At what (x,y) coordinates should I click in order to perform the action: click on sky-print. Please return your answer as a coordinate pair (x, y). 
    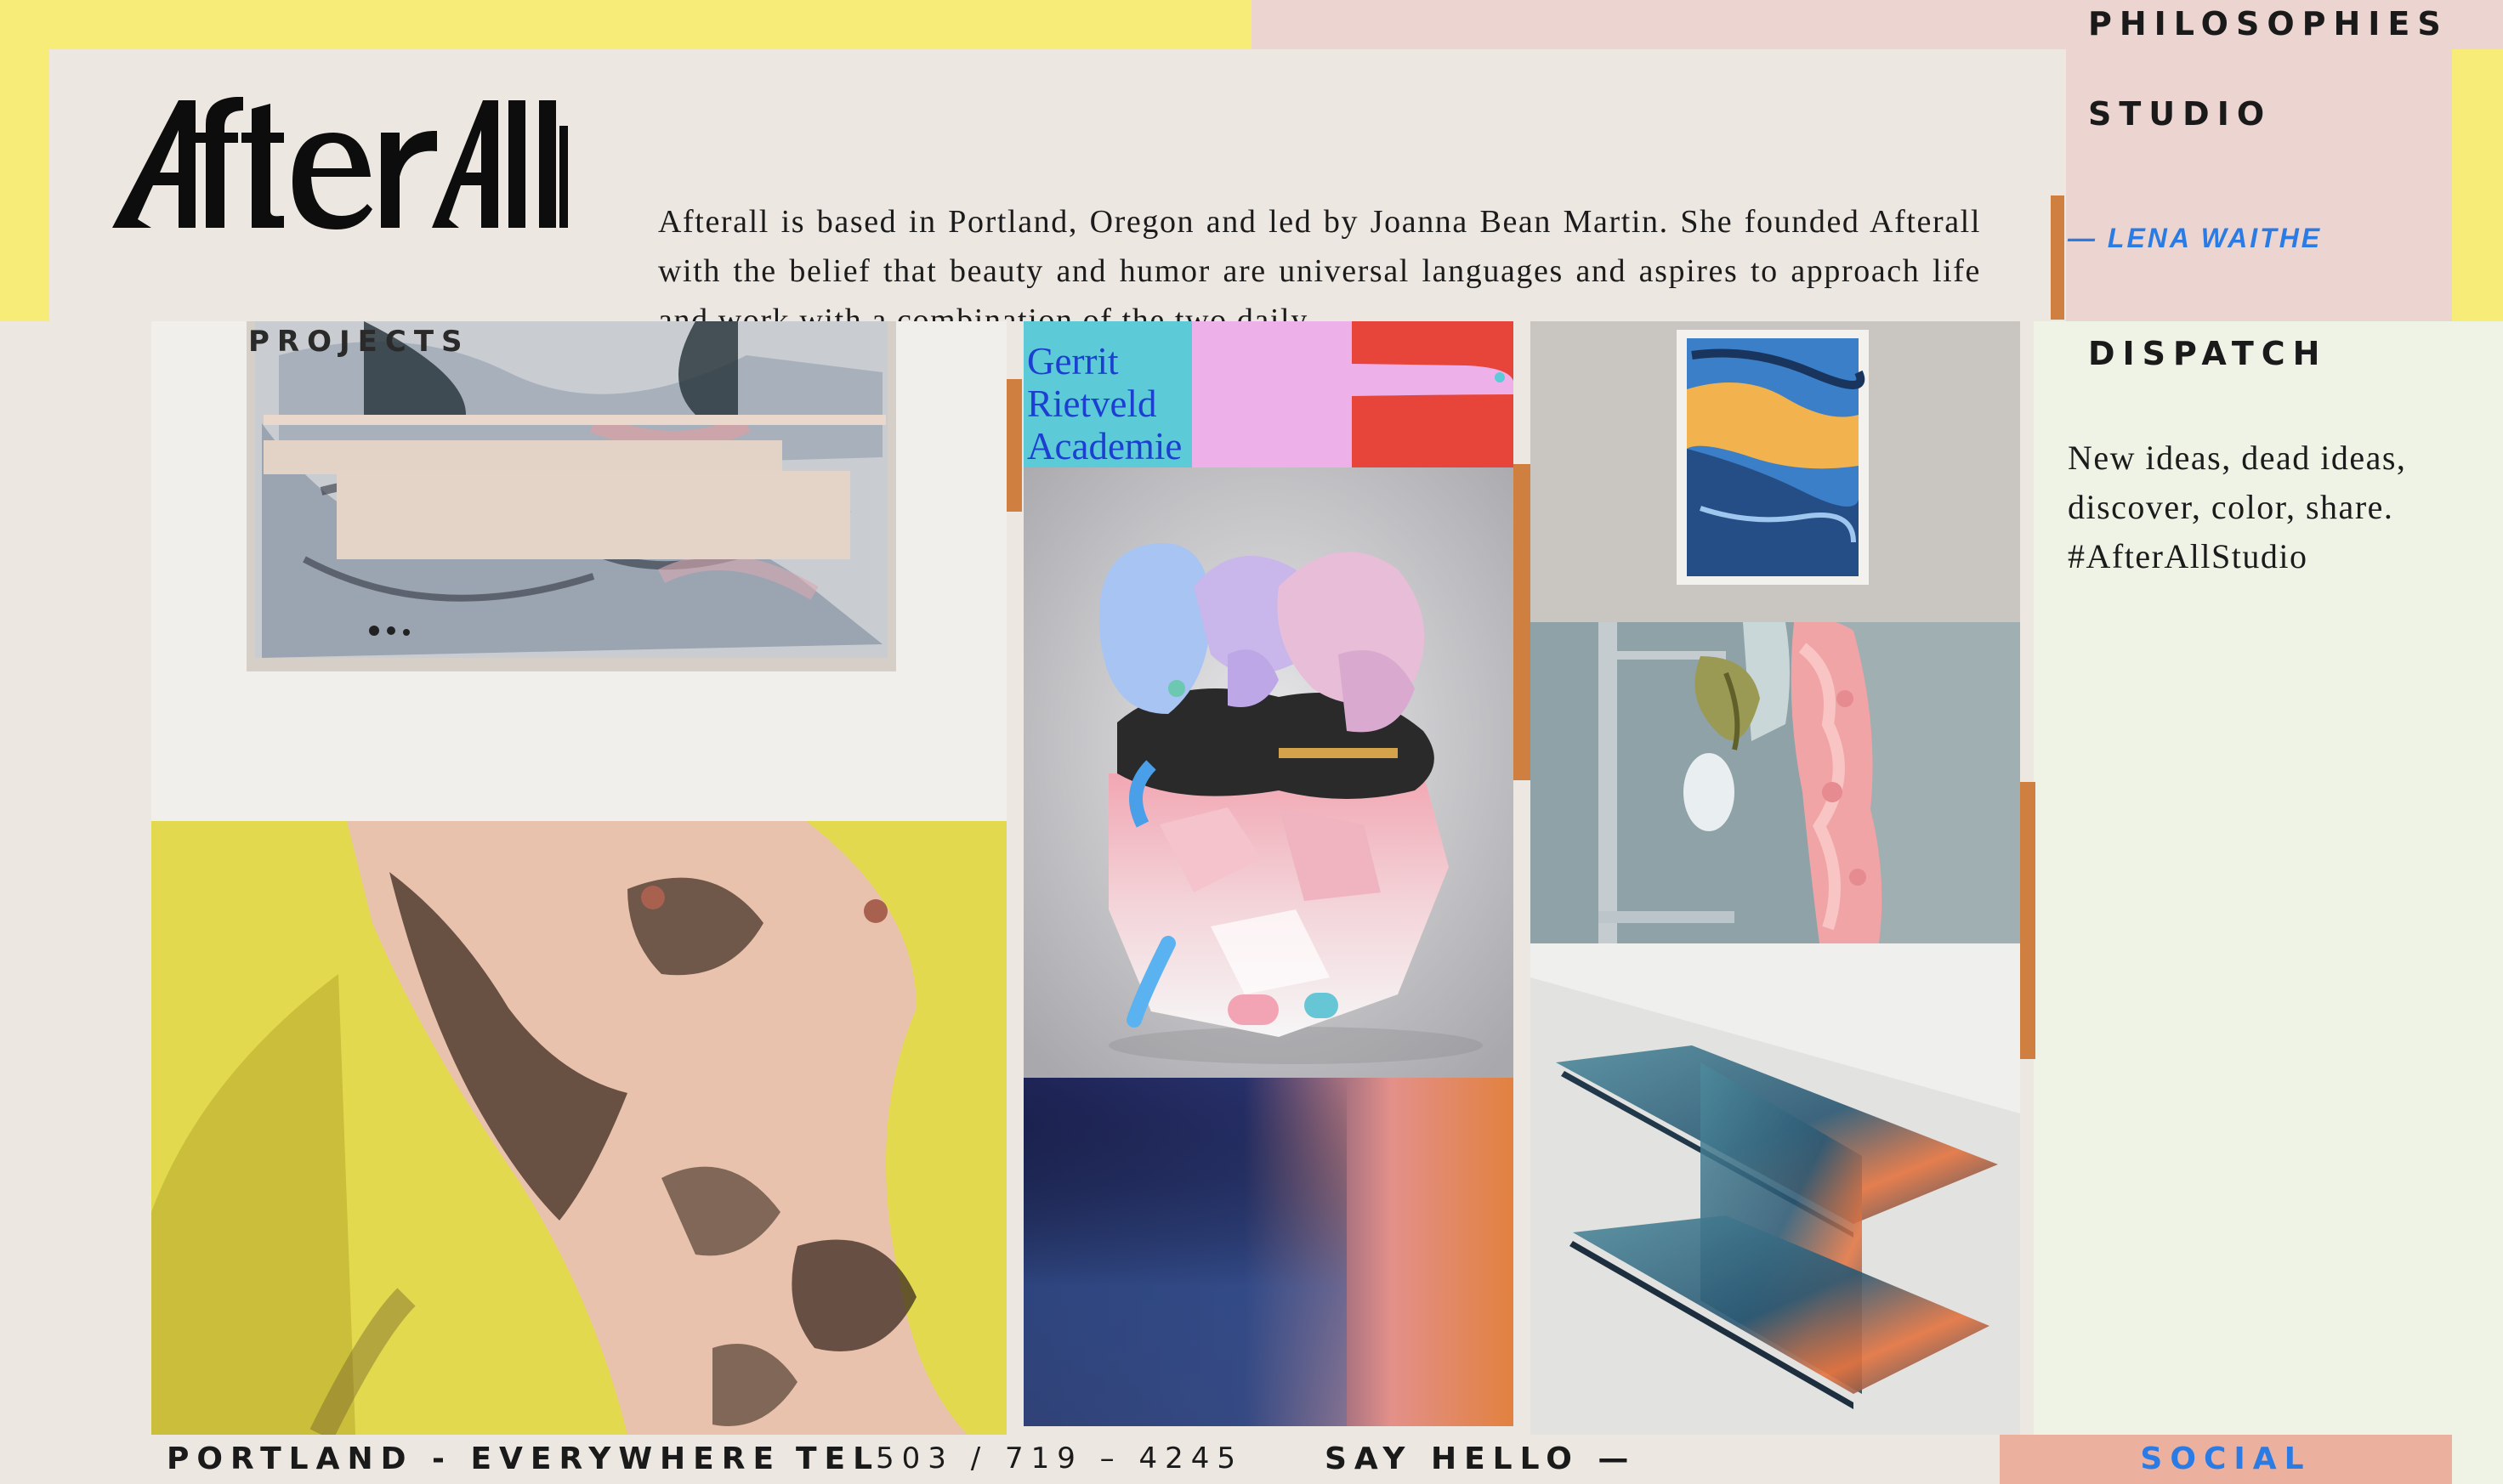
    Looking at the image, I should click on (1775, 471).